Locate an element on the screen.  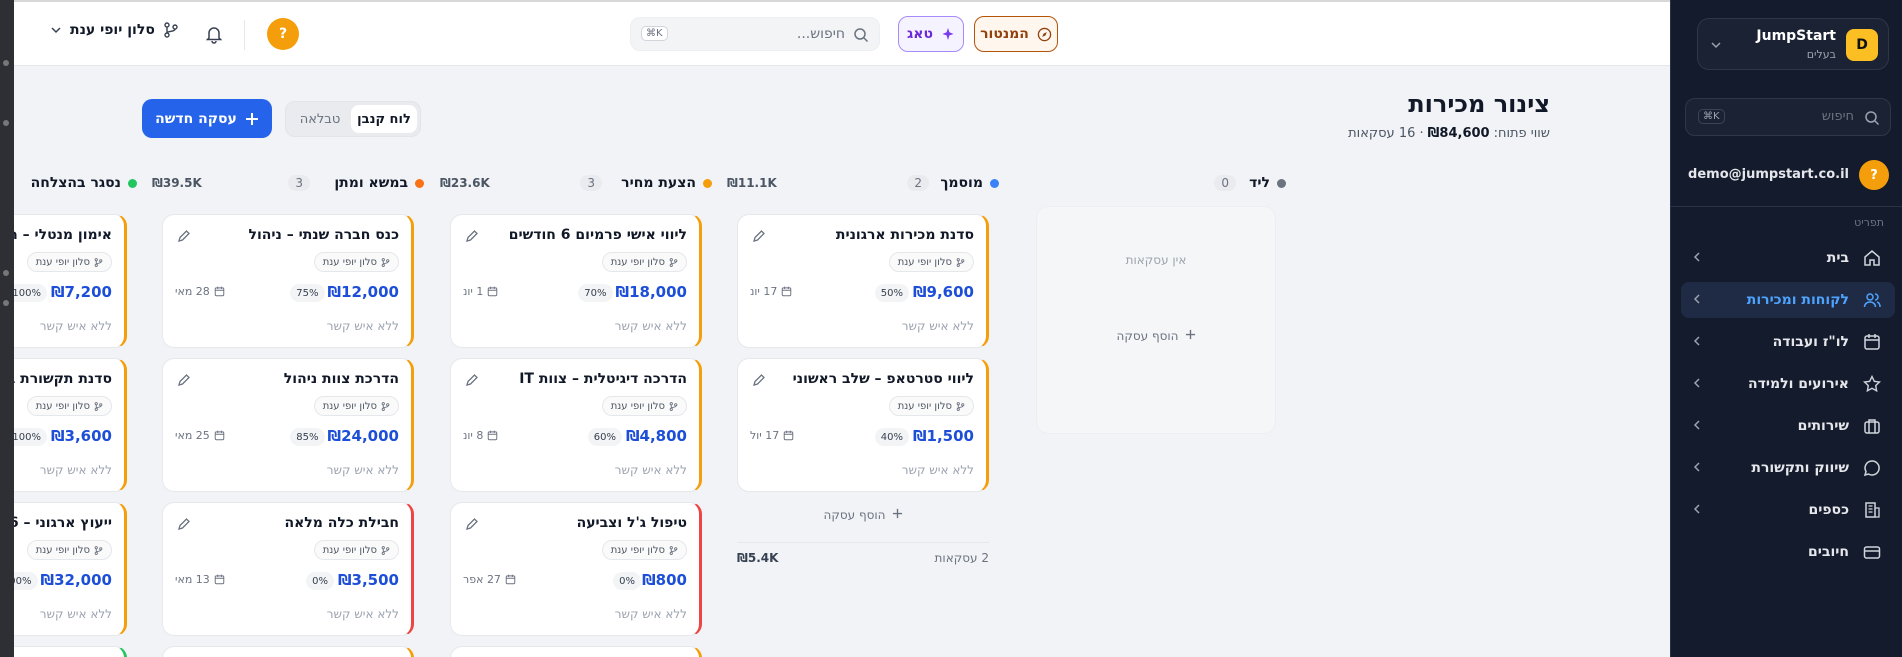
sidebar-item-1: לקוחות ומכירות is located at coordinates (1788, 300).